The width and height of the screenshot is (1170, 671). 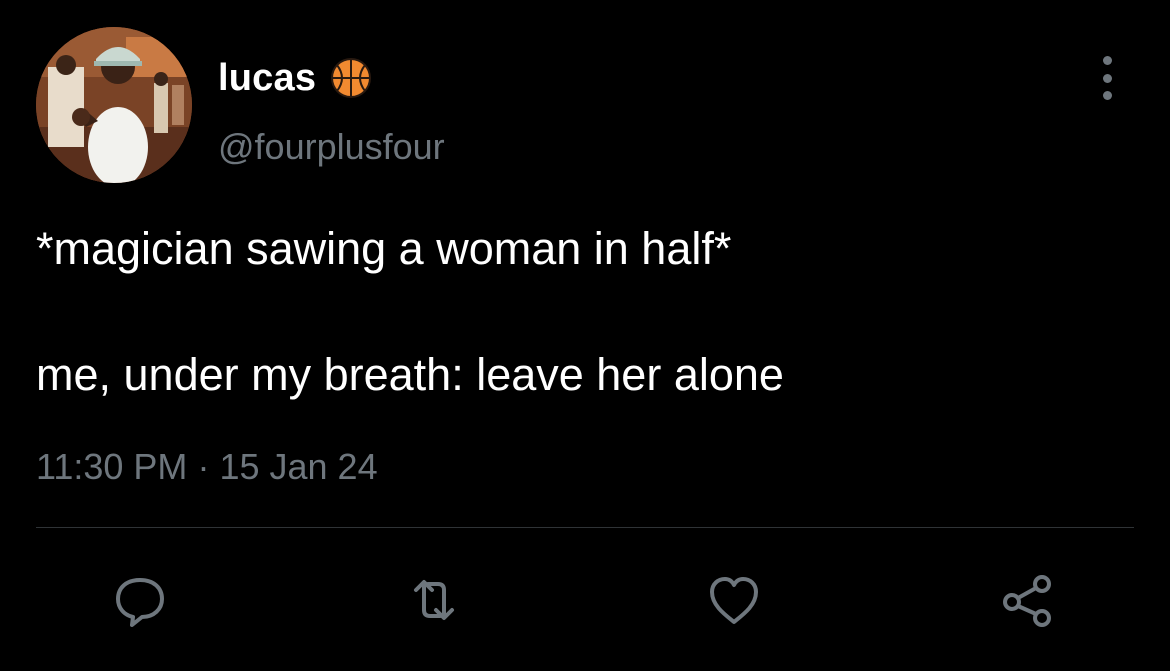 I want to click on like-button, so click(x=734, y=600).